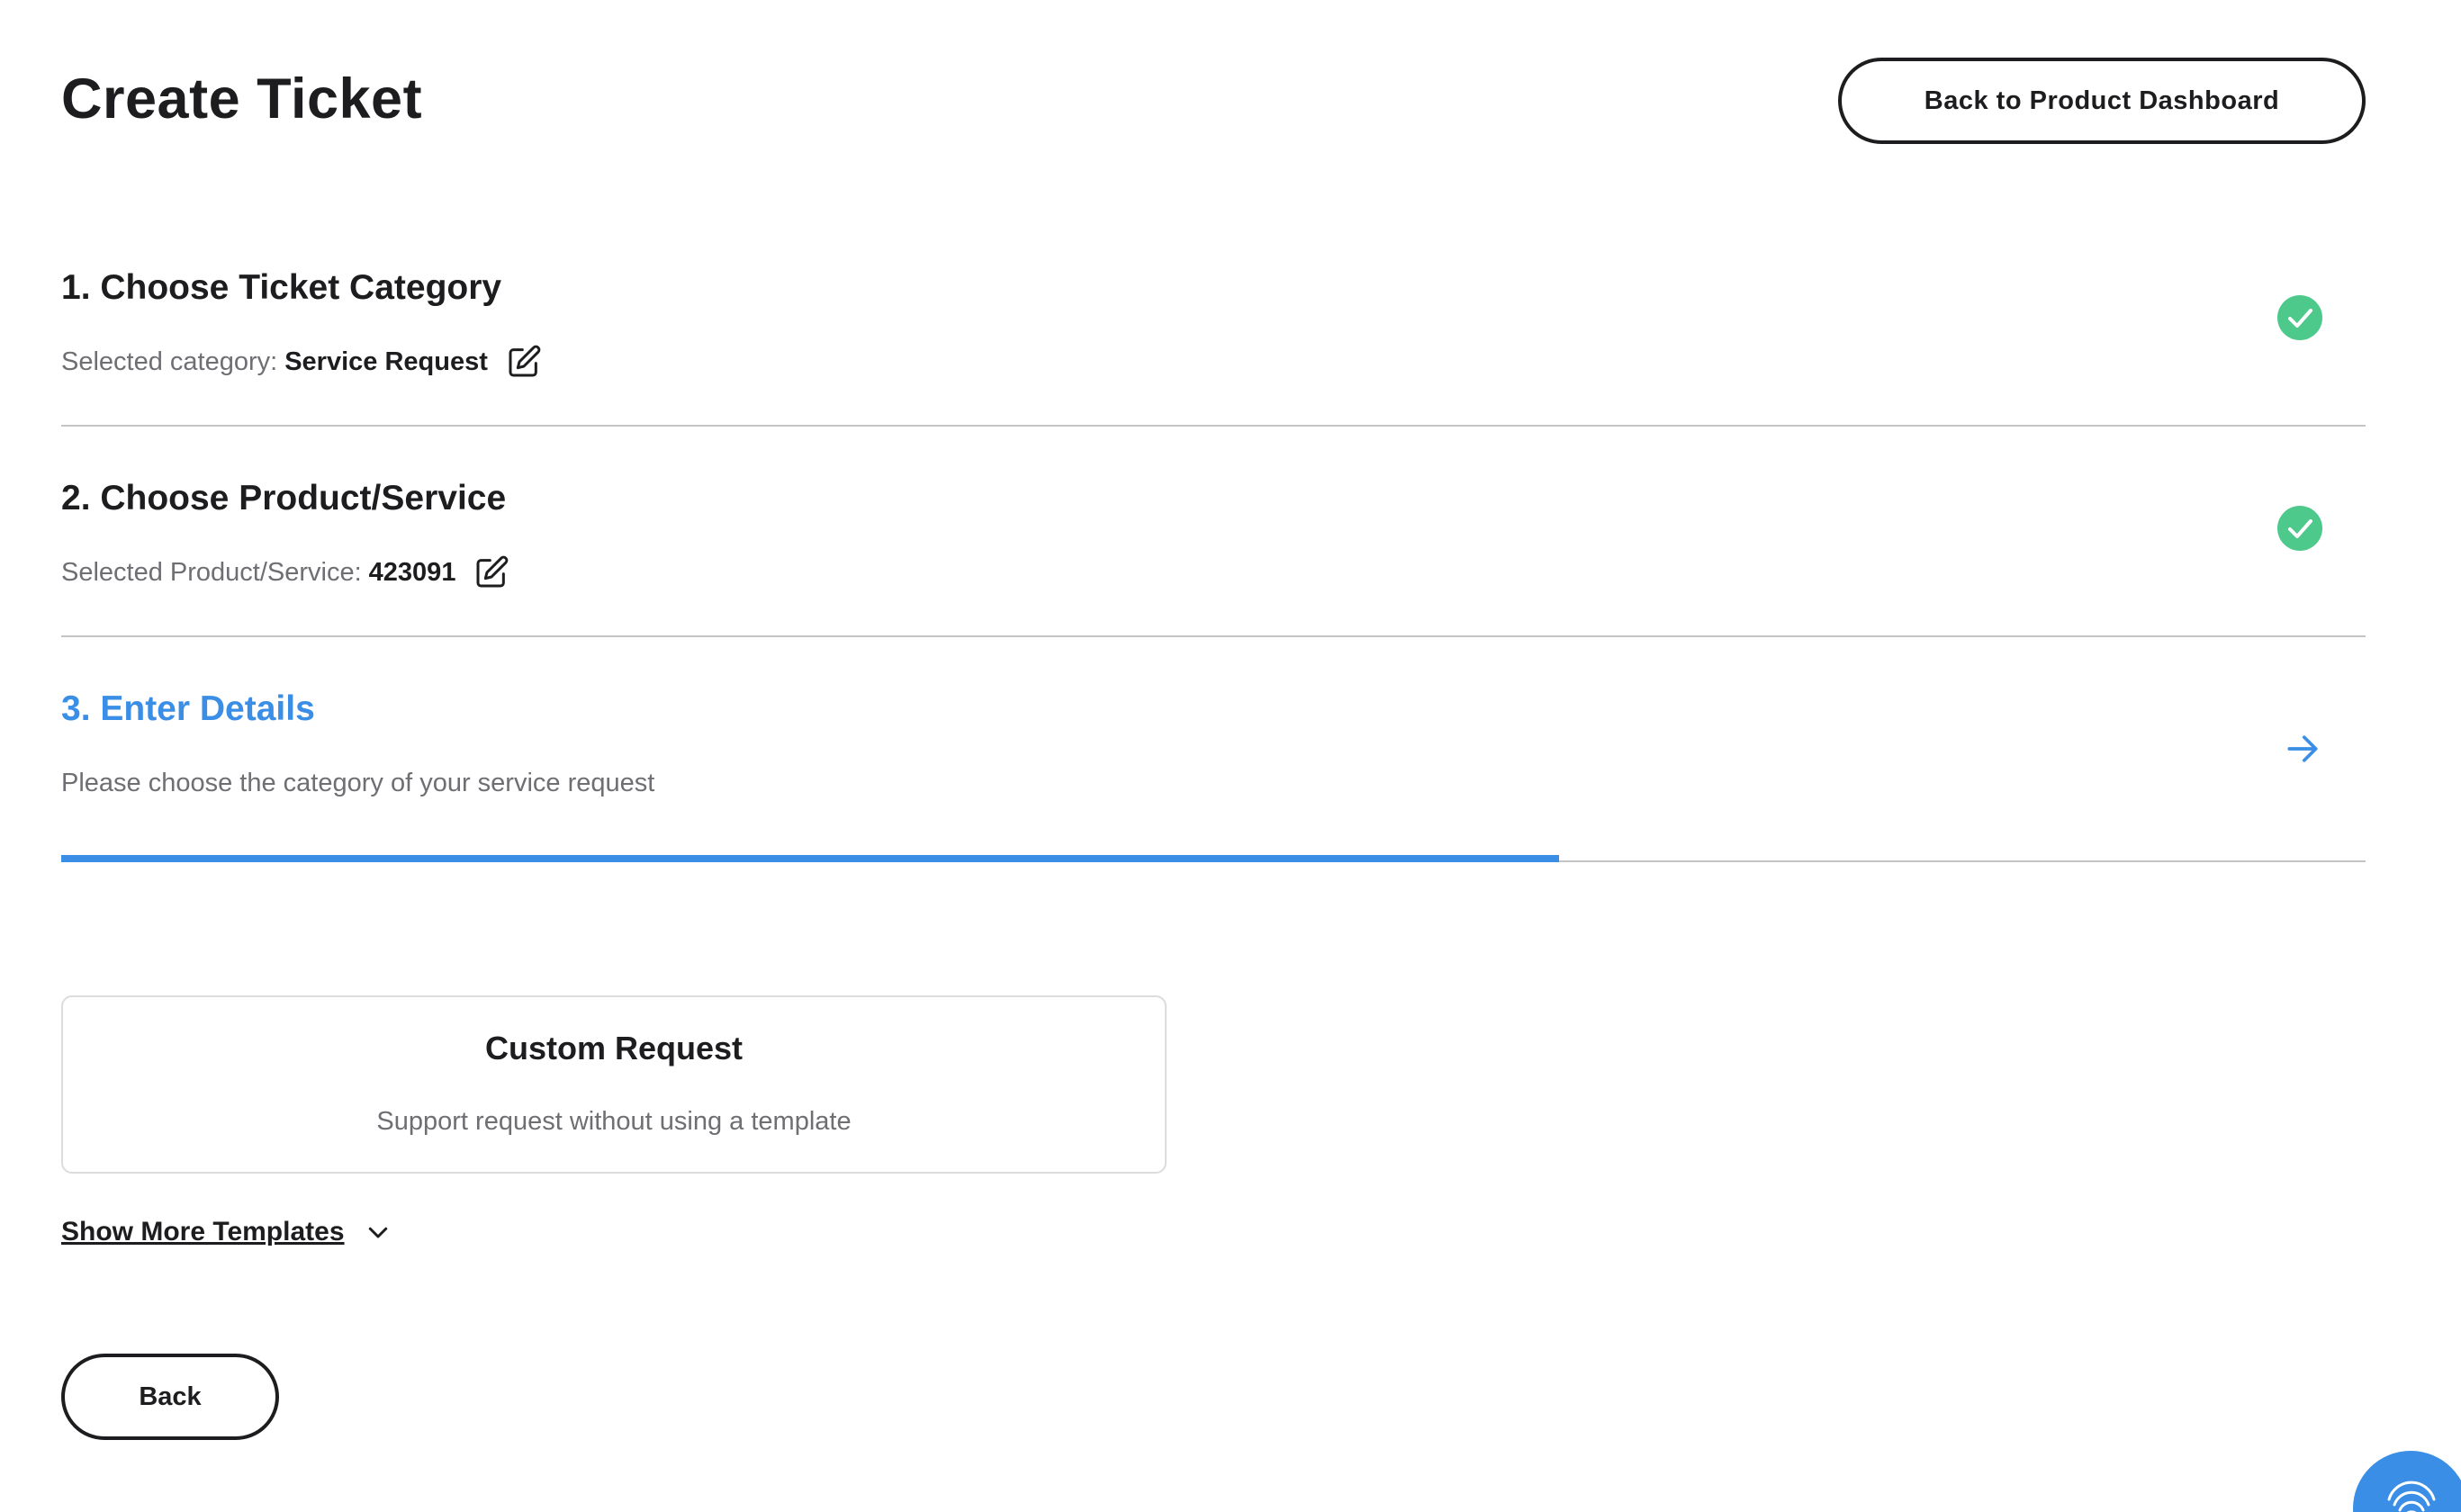  What do you see at coordinates (378, 1233) in the screenshot?
I see `chevron-down-icon` at bounding box center [378, 1233].